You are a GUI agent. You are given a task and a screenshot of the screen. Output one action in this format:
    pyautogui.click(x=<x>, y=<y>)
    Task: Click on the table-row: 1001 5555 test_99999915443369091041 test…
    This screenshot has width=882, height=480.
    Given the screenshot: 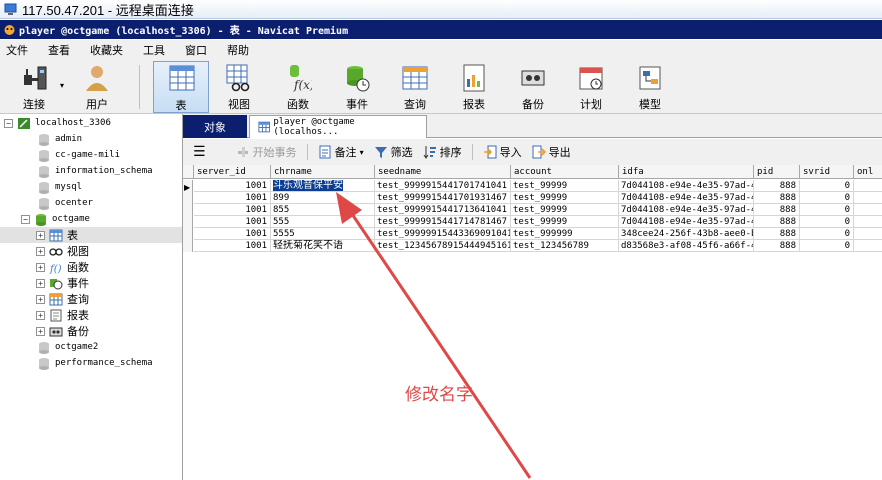 What is the action you would take?
    pyautogui.click(x=532, y=234)
    